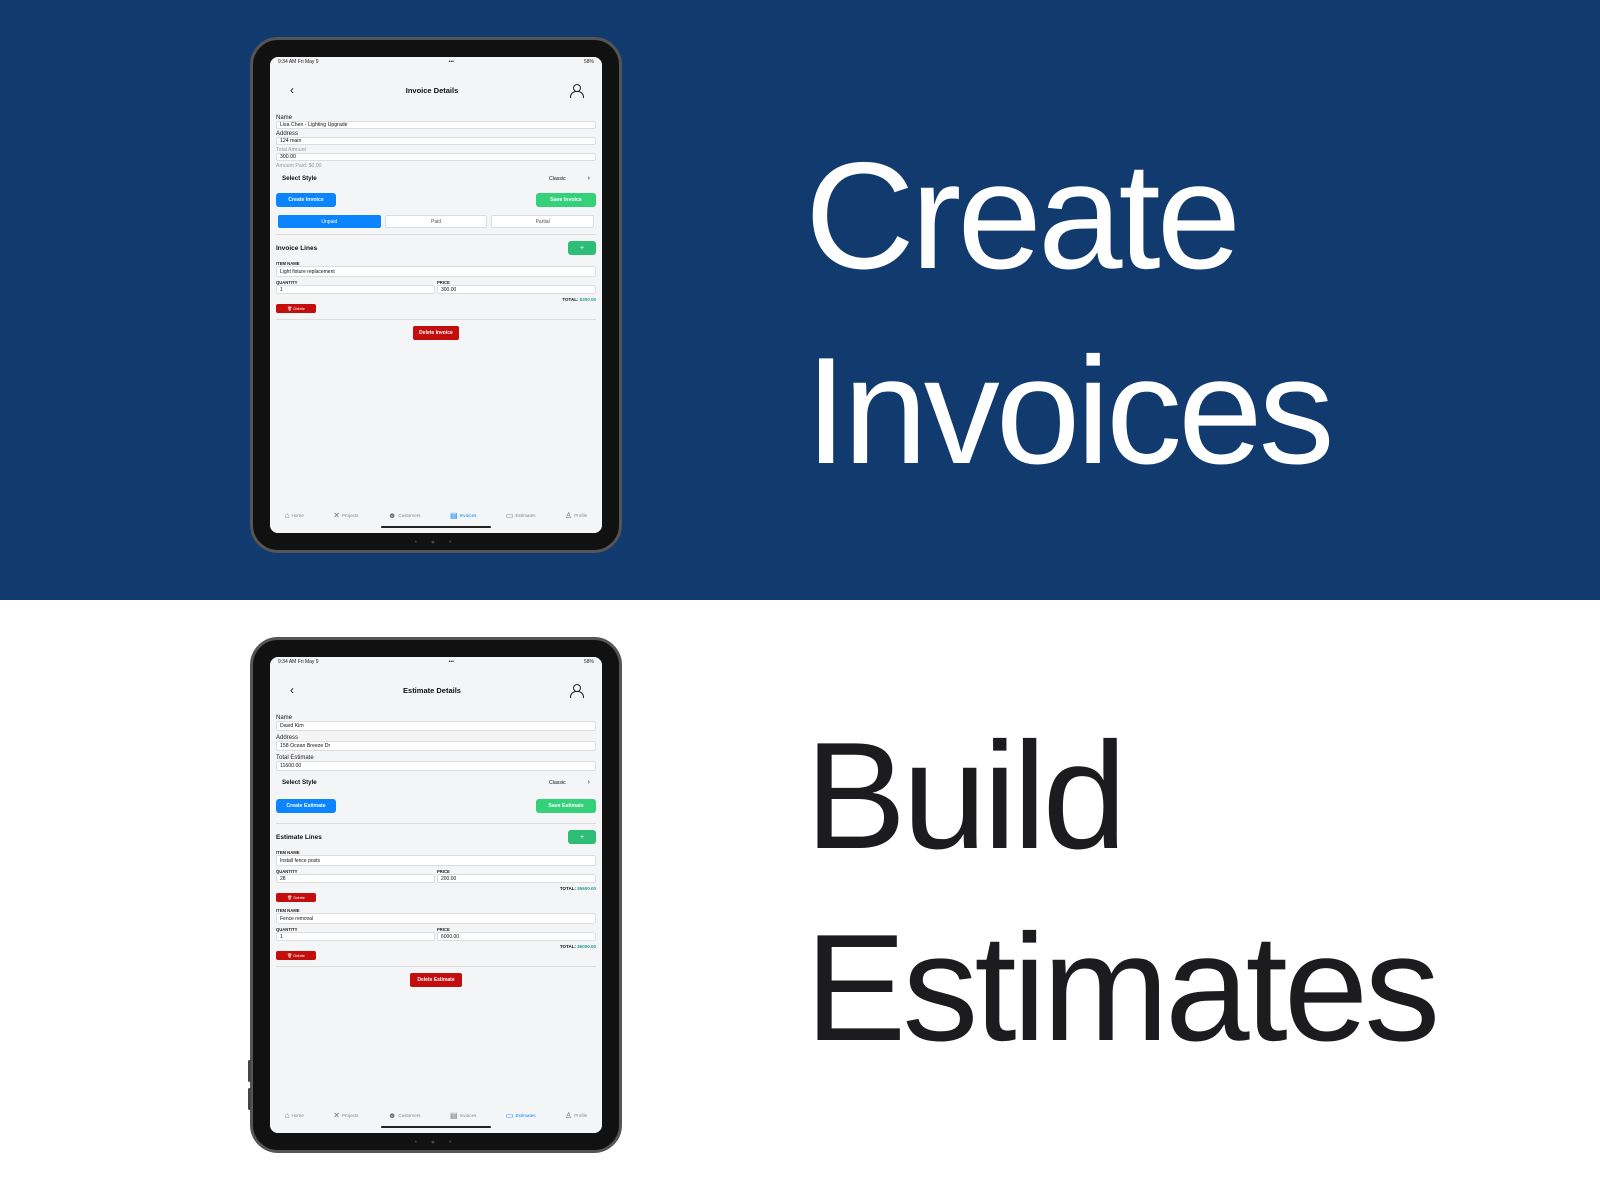  What do you see at coordinates (299, 837) in the screenshot?
I see `lines-title: Estimate Lines` at bounding box center [299, 837].